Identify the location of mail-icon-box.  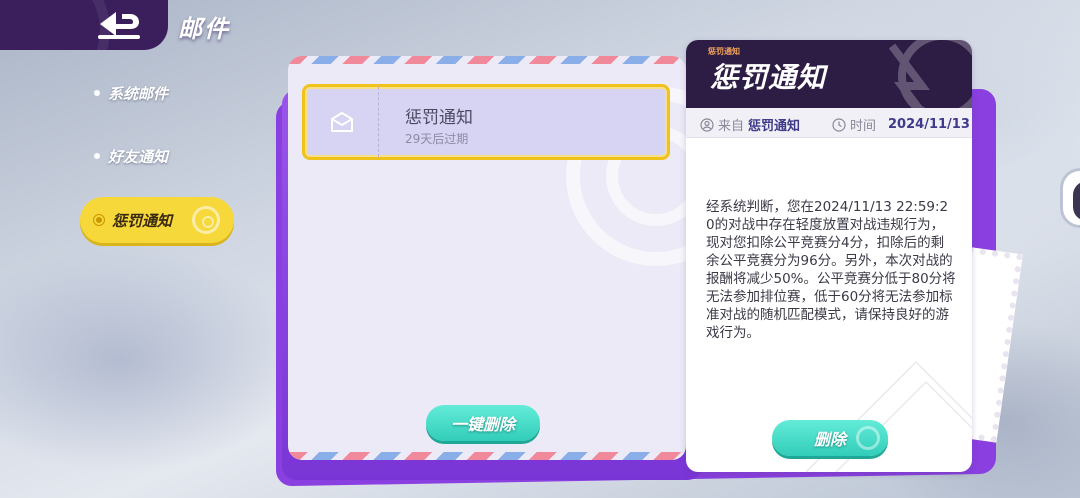
(342, 122).